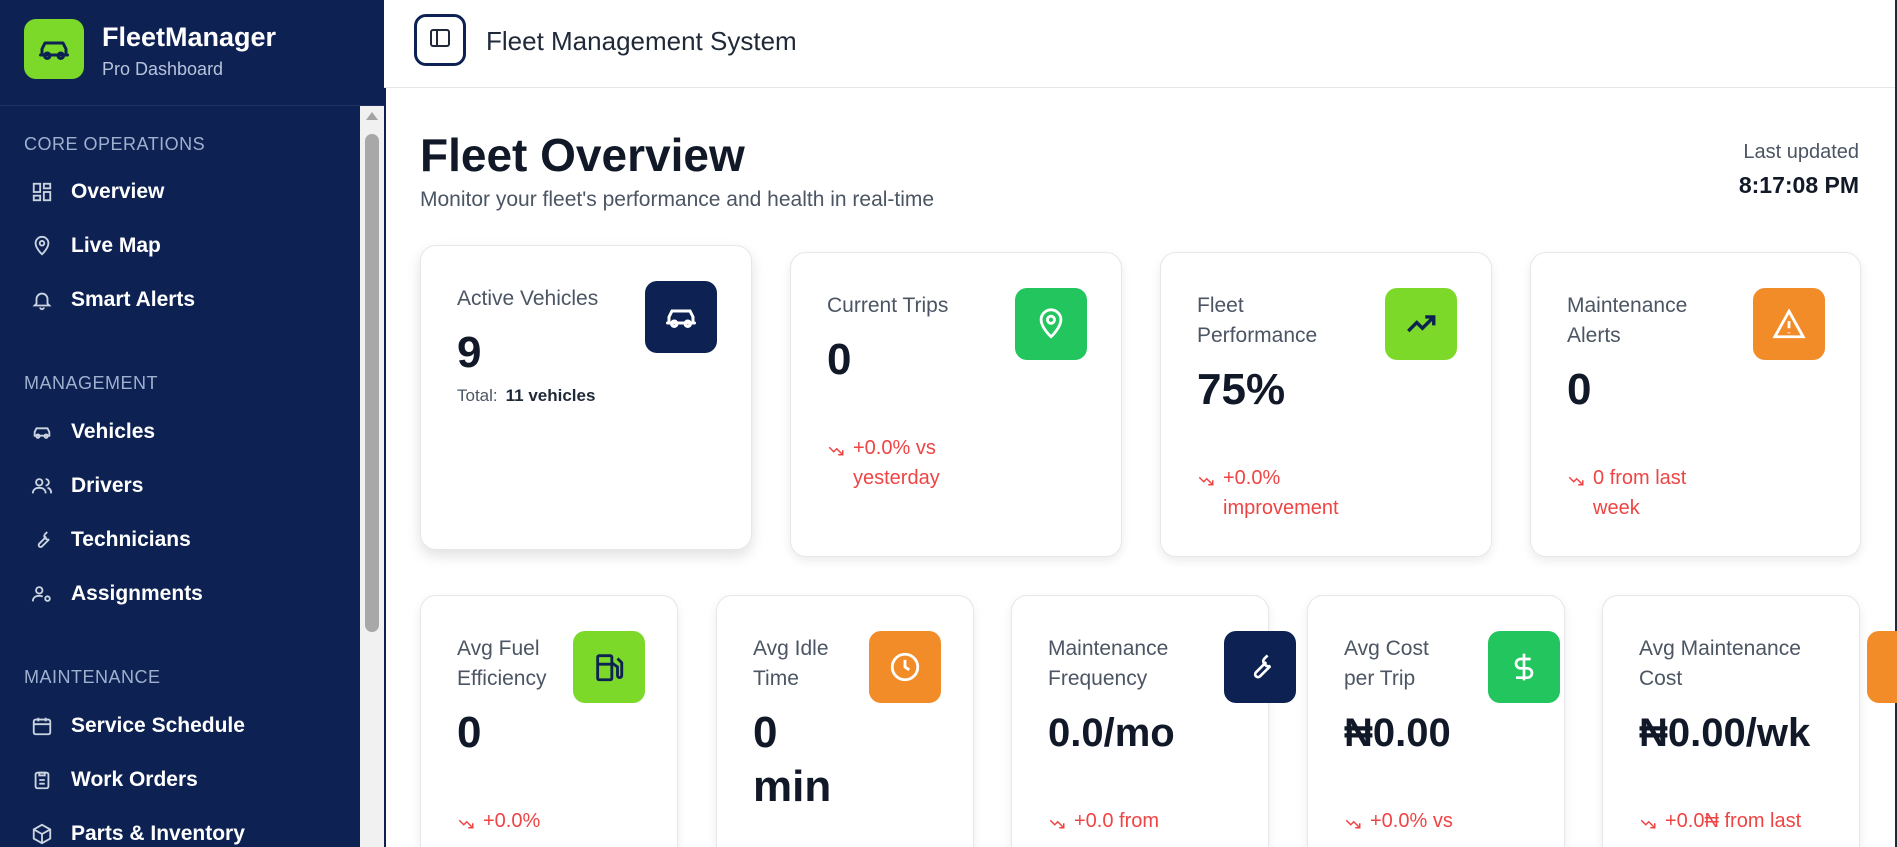 The height and width of the screenshot is (847, 1897). What do you see at coordinates (528, 298) in the screenshot?
I see `stat-label: Active Vehicles` at bounding box center [528, 298].